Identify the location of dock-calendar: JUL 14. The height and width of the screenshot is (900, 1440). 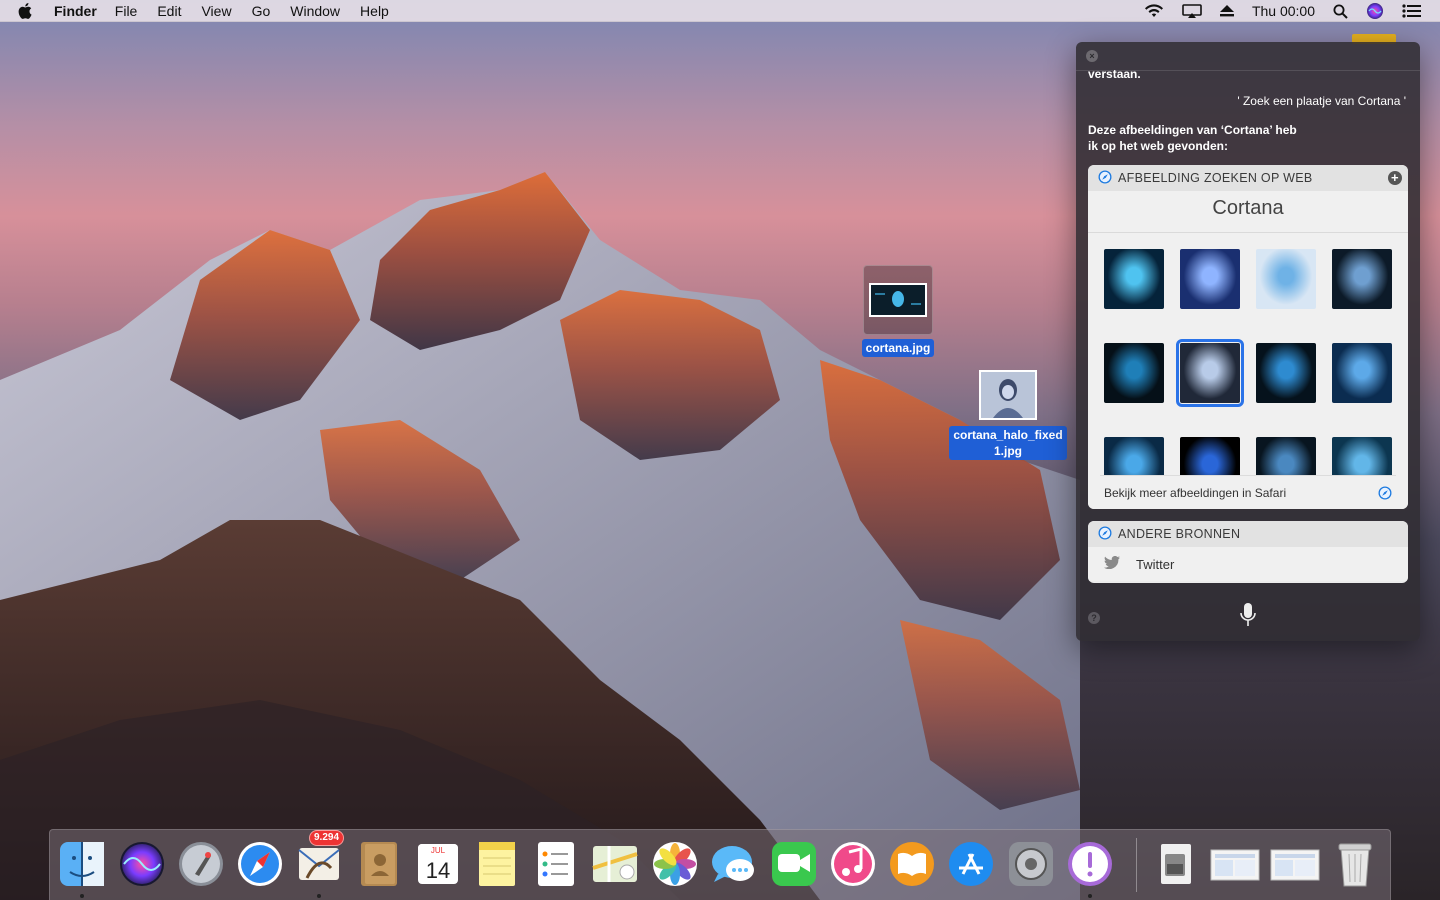
(438, 864).